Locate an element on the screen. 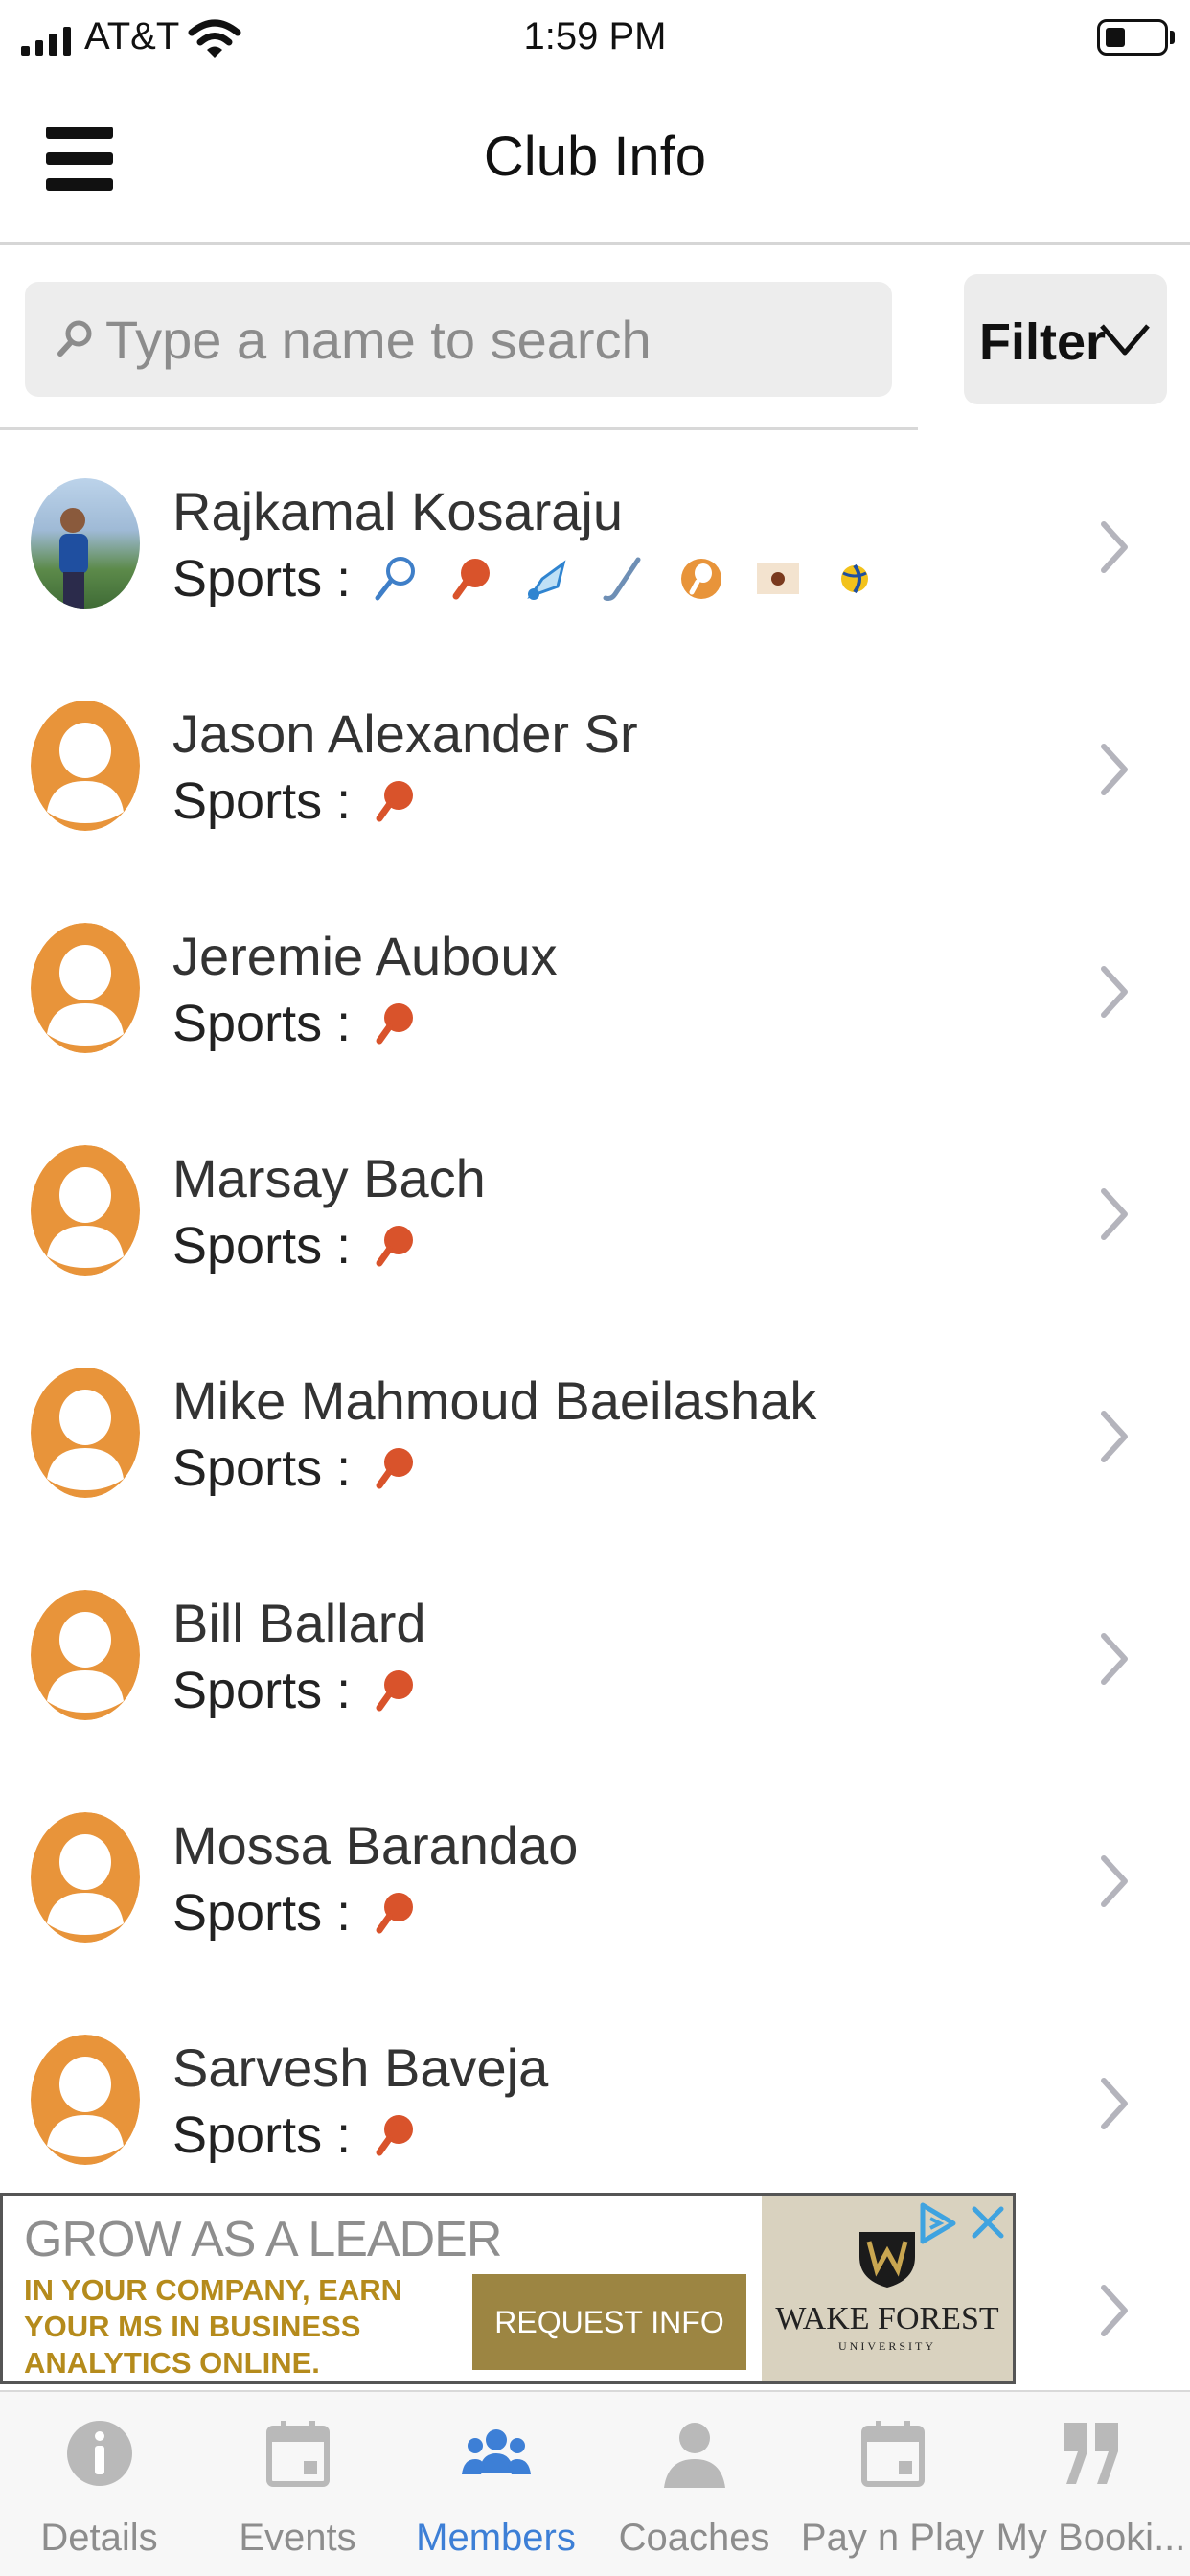 The height and width of the screenshot is (2576, 1190). tab-label: Events is located at coordinates (297, 2538).